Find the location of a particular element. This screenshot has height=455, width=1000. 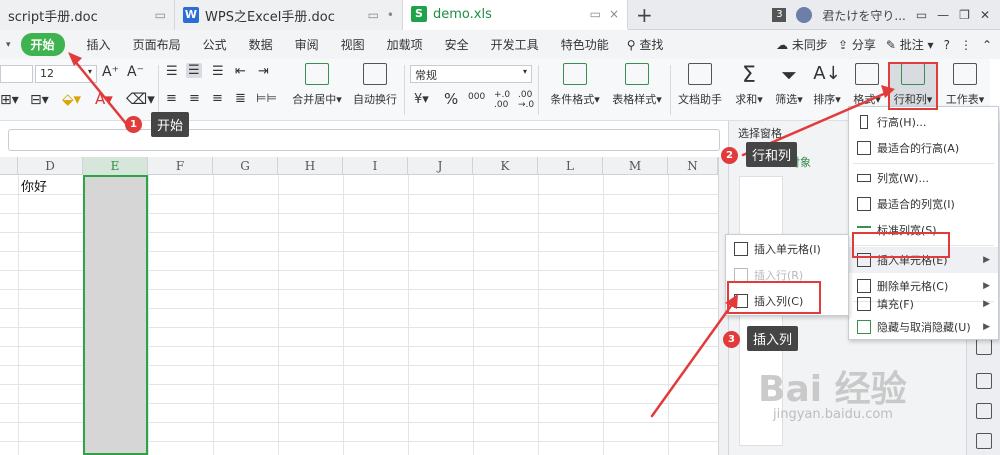

align-center-icon: ≡ is located at coordinates (194, 98).